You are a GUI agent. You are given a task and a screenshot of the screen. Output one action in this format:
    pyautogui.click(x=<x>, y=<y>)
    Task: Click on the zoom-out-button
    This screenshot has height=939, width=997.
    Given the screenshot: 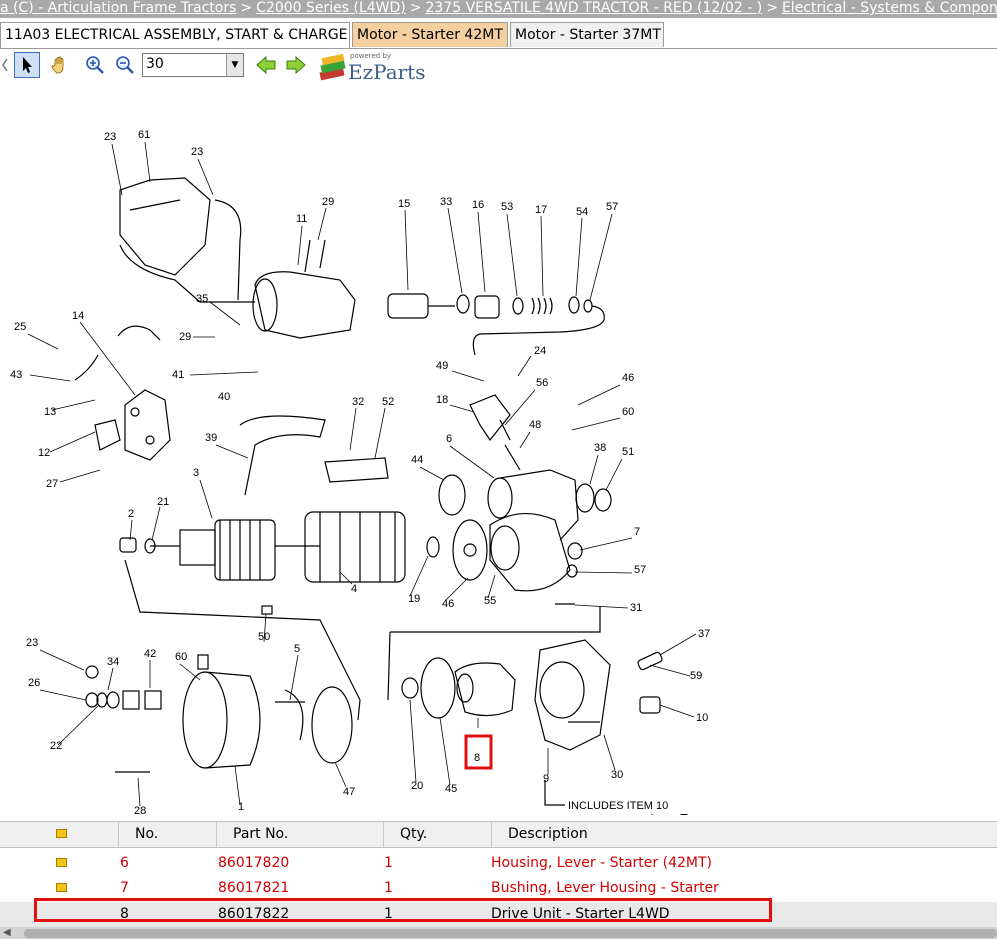 What is the action you would take?
    pyautogui.click(x=125, y=65)
    